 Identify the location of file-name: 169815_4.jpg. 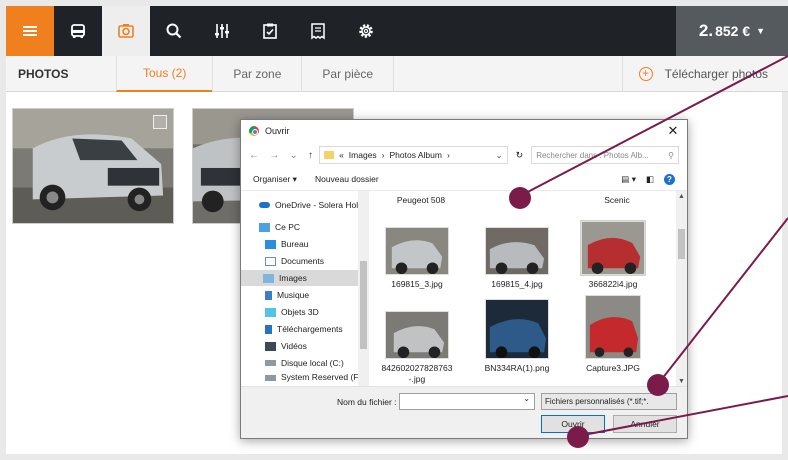
(517, 284).